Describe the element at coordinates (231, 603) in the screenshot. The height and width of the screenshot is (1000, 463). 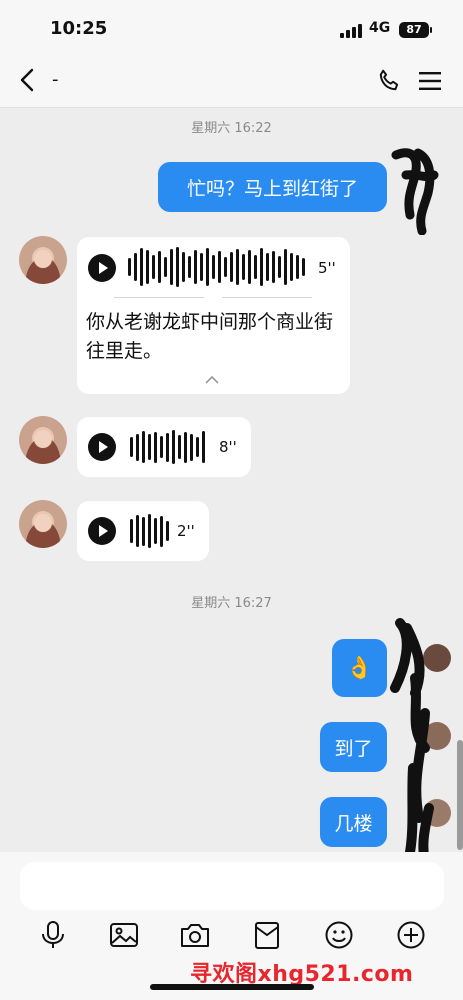
I see `timestamp: 星期六 16:27` at that location.